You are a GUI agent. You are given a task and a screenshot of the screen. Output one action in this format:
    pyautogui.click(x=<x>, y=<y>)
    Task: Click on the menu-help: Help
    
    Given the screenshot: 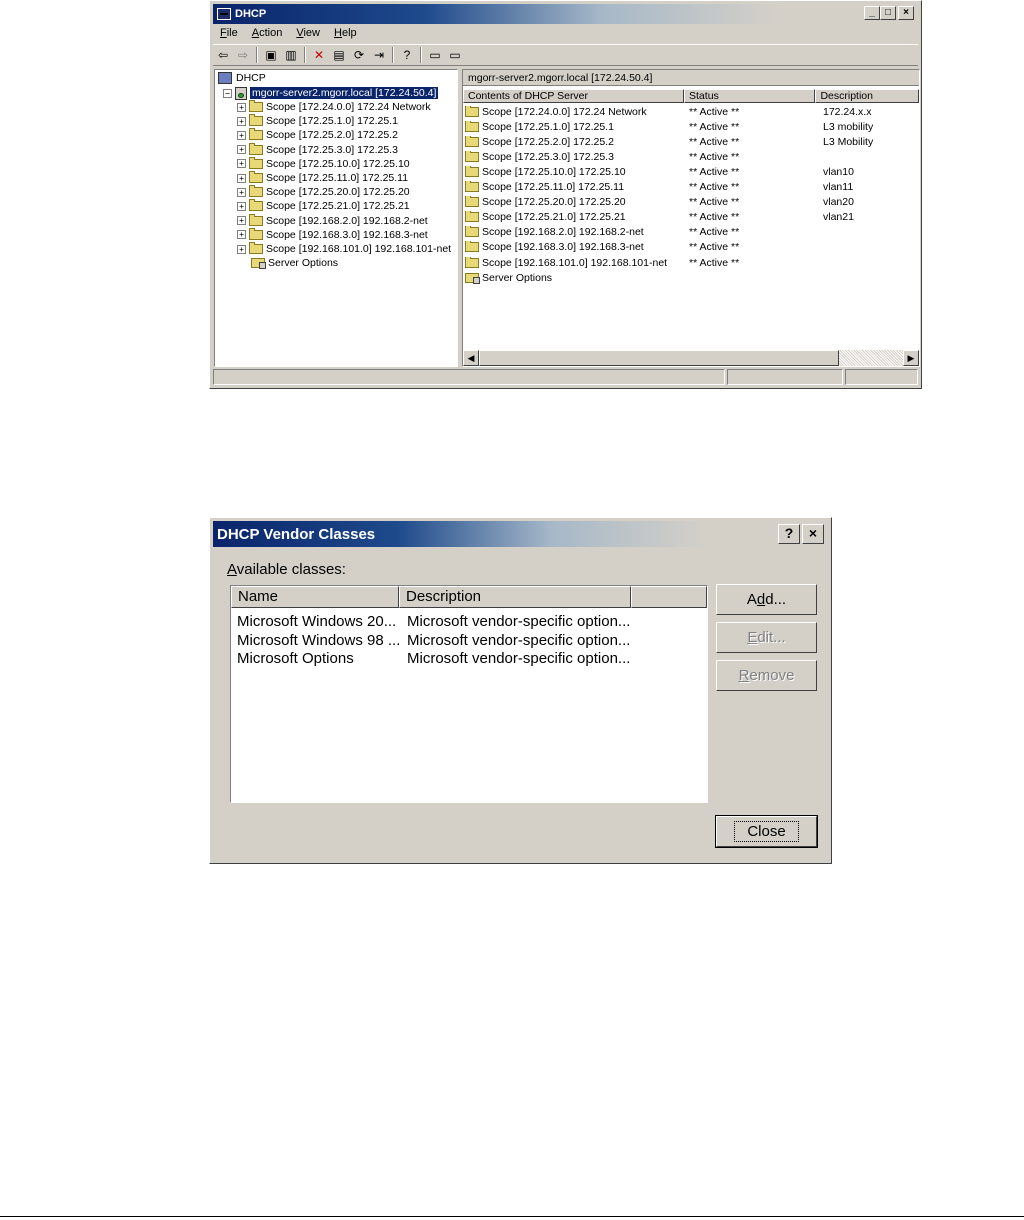 What is the action you would take?
    pyautogui.click(x=345, y=33)
    